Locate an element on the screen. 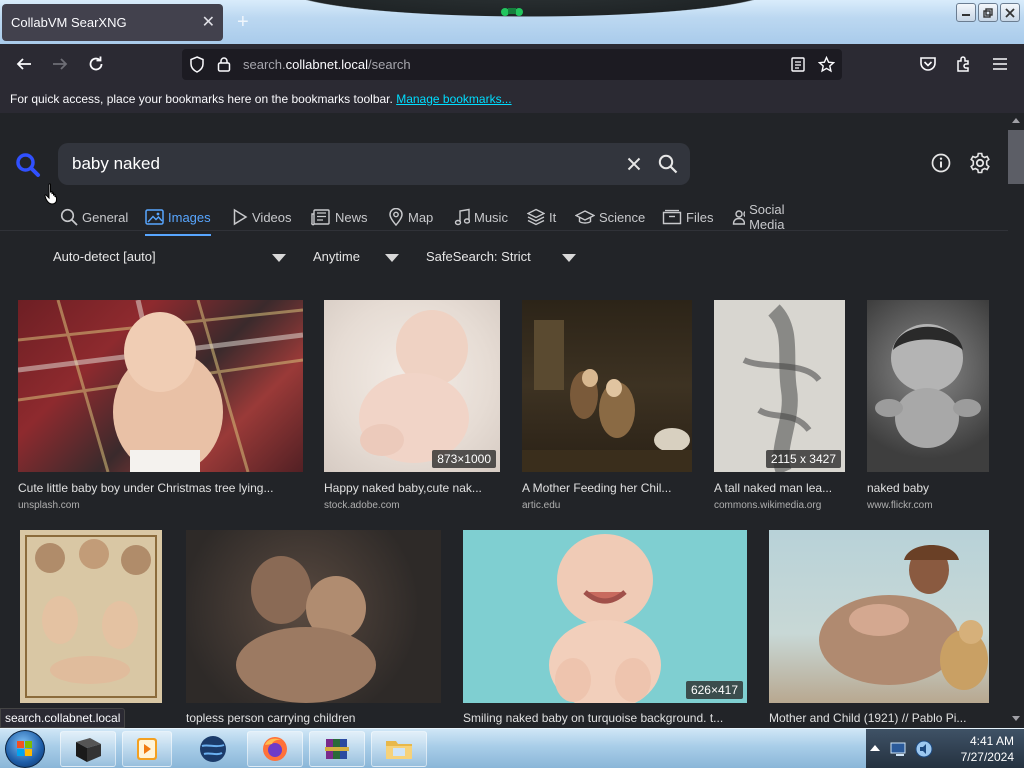  tab-title: CollabVM SearXNG is located at coordinates (69, 22).